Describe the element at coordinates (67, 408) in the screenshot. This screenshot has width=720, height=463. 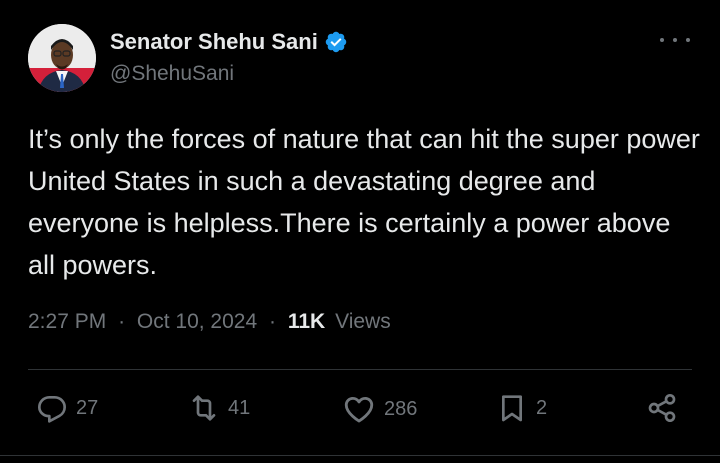
I see `reply-button: 27` at that location.